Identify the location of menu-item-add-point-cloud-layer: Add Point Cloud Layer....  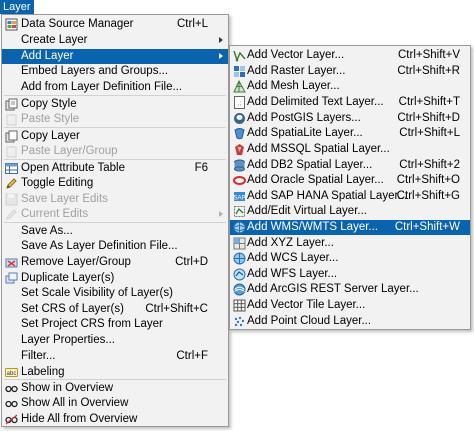
(350, 321).